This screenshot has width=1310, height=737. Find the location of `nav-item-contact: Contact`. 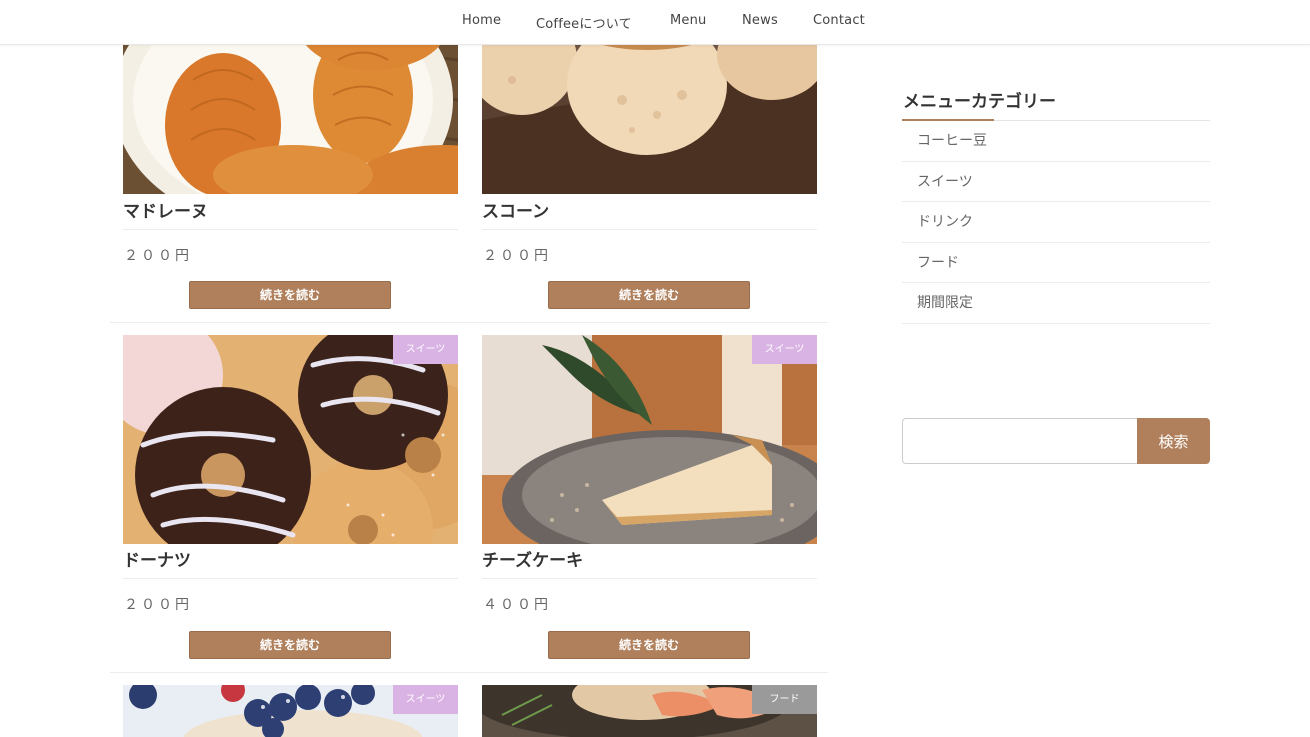

nav-item-contact: Contact is located at coordinates (839, 20).